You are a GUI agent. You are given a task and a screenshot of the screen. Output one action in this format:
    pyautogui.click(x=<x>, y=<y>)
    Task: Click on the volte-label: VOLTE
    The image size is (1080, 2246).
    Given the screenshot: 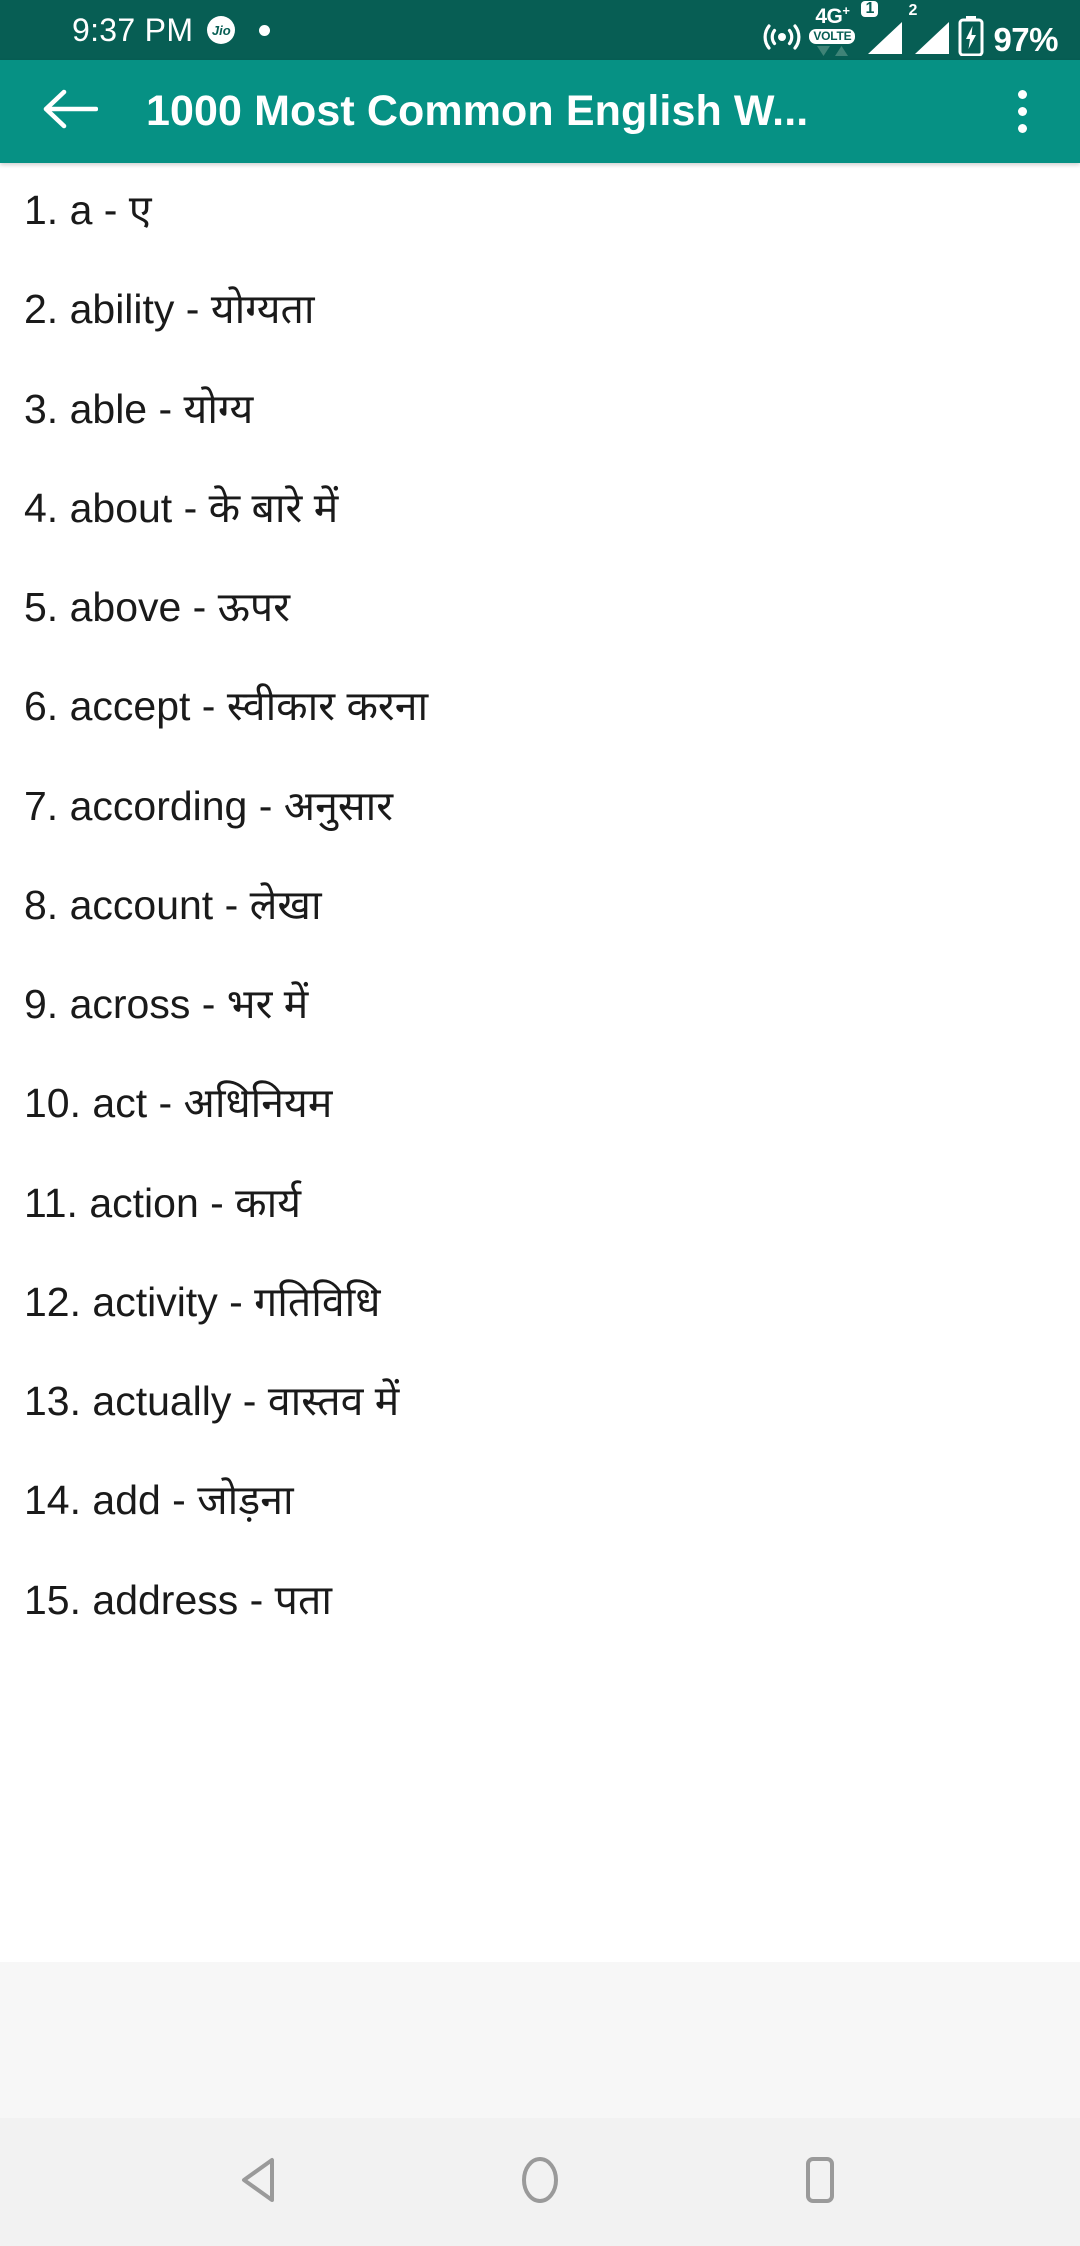 What is the action you would take?
    pyautogui.click(x=832, y=36)
    